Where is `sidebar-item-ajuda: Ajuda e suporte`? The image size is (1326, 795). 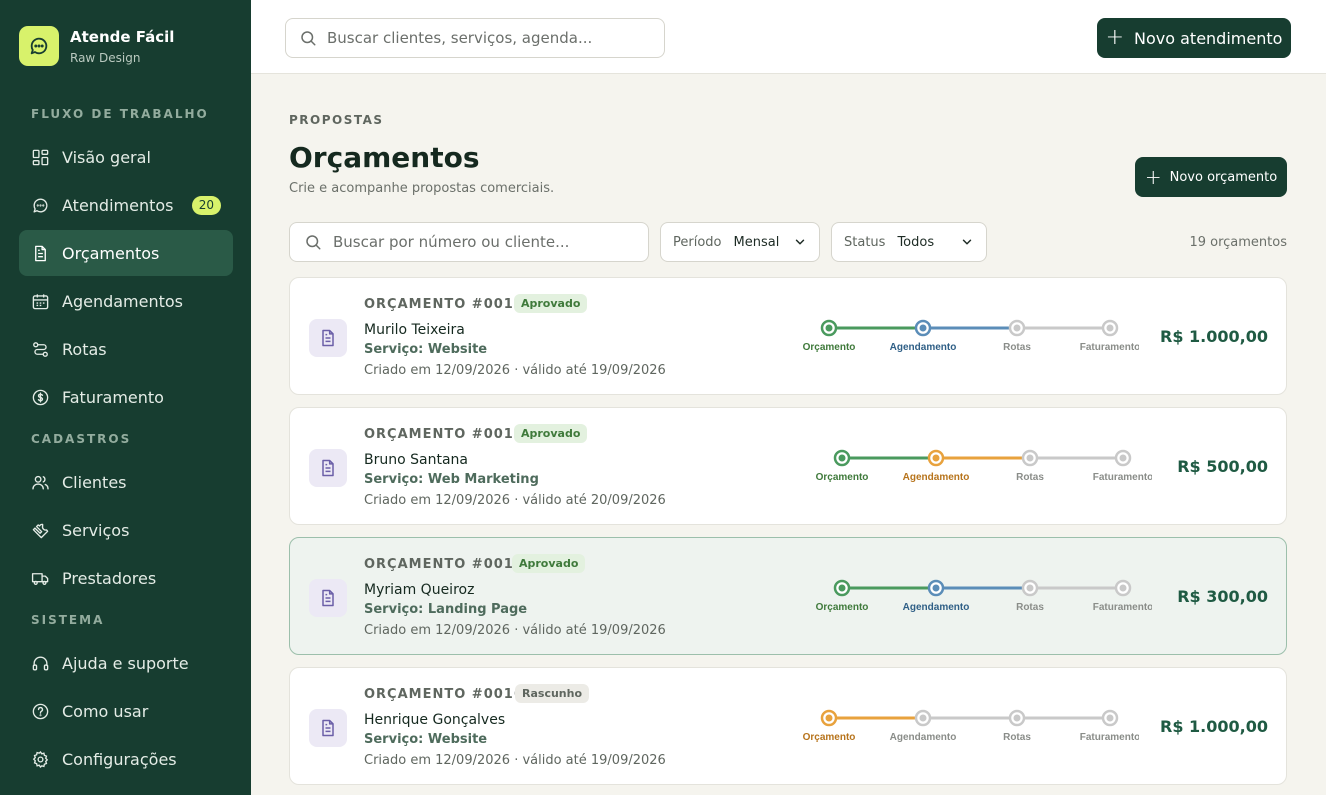 sidebar-item-ajuda: Ajuda e suporte is located at coordinates (126, 663).